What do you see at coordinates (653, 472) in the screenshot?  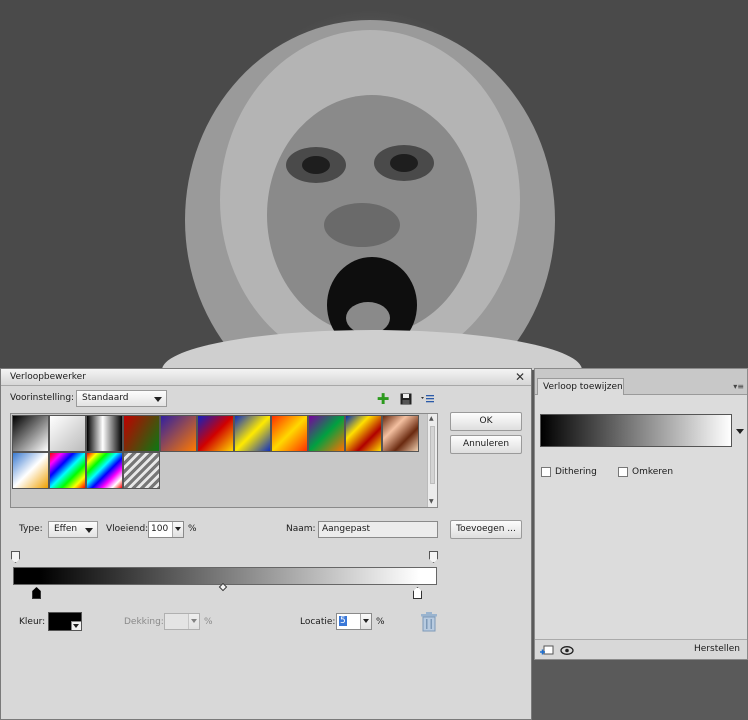 I see `reverse-label: Omkeren` at bounding box center [653, 472].